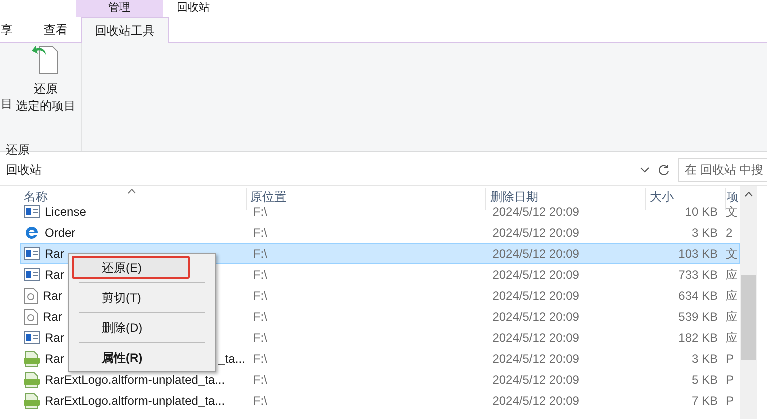 The height and width of the screenshot is (419, 767). Describe the element at coordinates (645, 169) in the screenshot. I see `dropdown-icon` at that location.